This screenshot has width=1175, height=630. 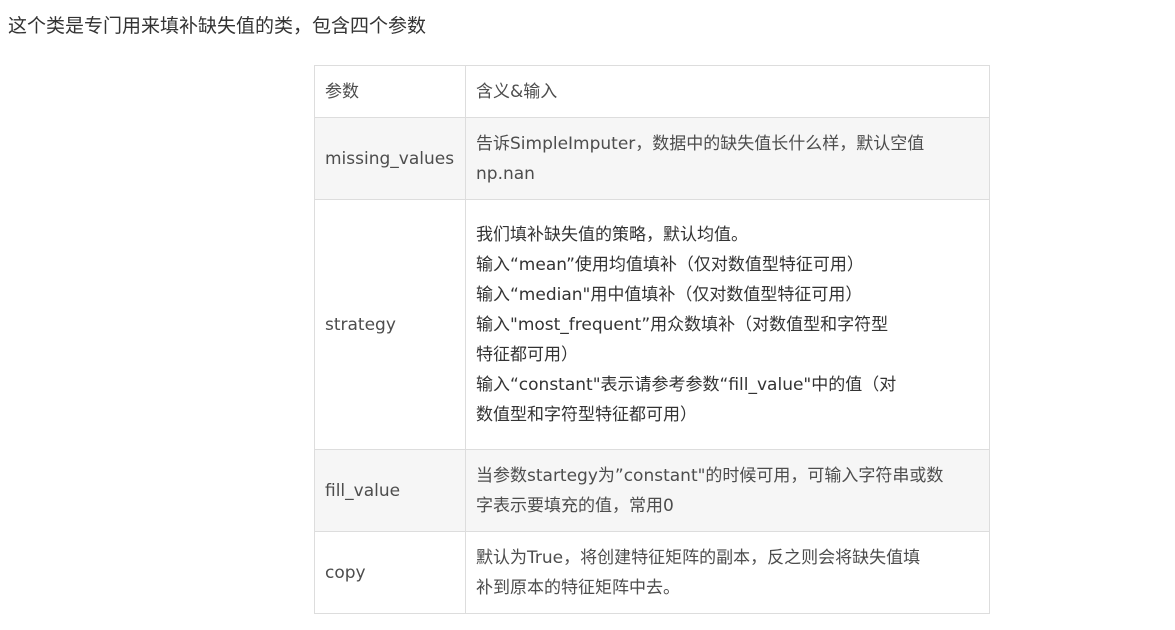 I want to click on param-name-cell: strategy, so click(x=390, y=324).